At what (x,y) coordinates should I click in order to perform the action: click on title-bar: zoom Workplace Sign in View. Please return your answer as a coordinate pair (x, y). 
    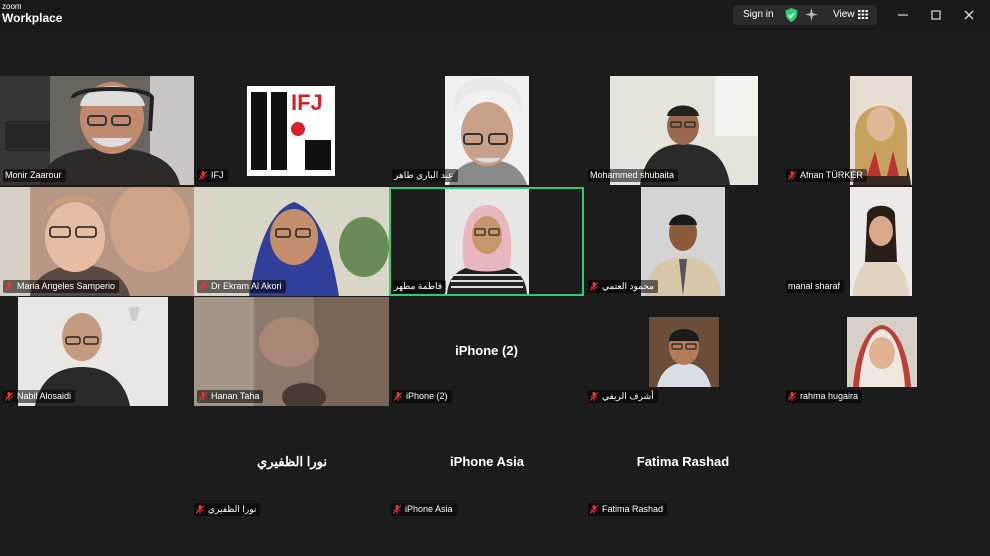
    Looking at the image, I should click on (495, 15).